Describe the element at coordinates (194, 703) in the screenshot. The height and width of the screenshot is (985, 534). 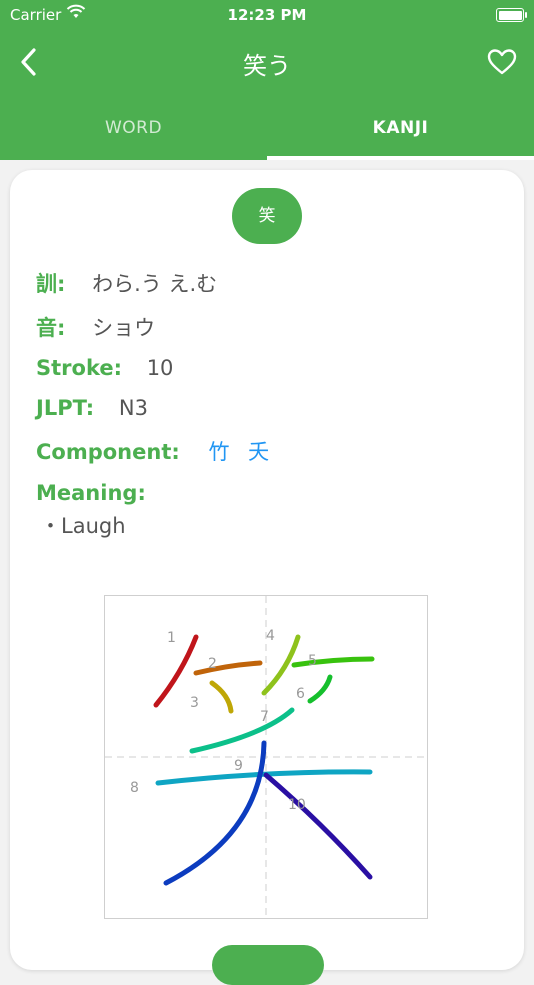
I see `stroke-number: 3` at that location.